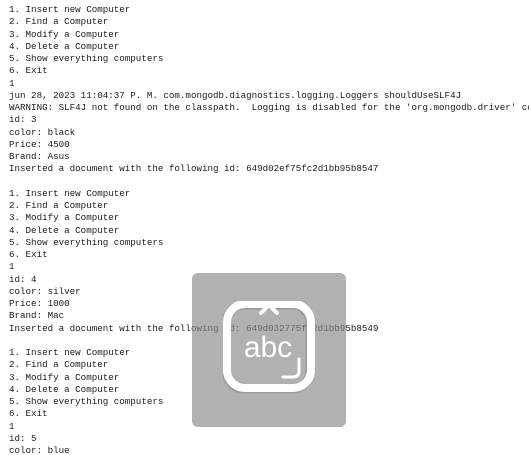 This screenshot has height=455, width=529. I want to click on console-line: color: black, so click(42, 132).